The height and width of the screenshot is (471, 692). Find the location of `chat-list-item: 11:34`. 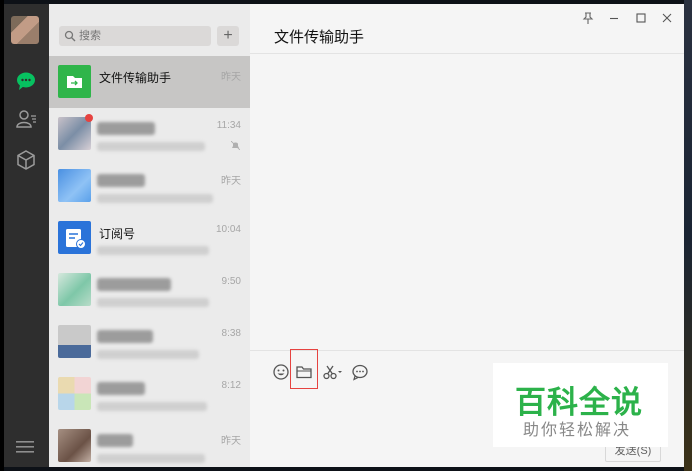

chat-list-item: 11:34 is located at coordinates (149, 134).